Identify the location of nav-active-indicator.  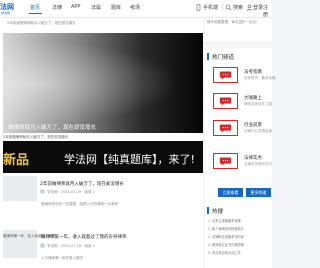
(35, 13).